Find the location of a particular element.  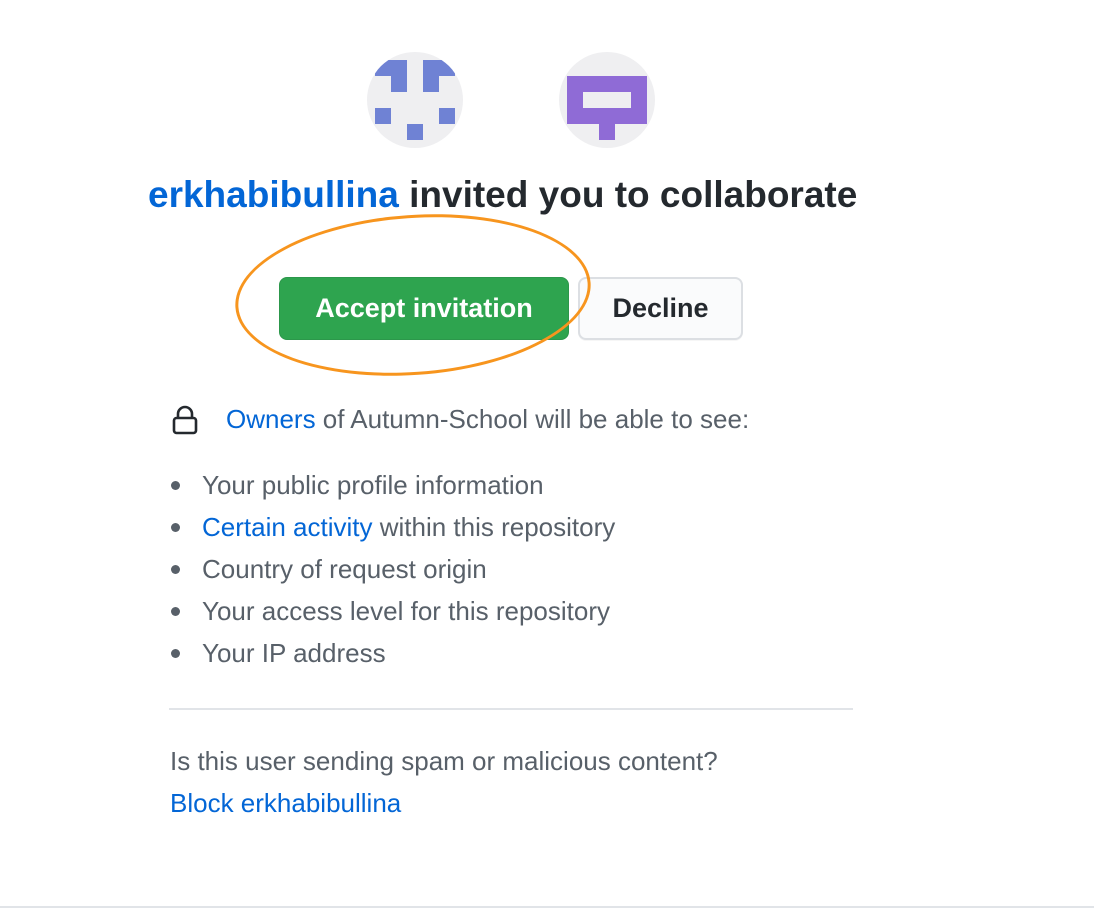

inviter-avatar is located at coordinates (415, 100).